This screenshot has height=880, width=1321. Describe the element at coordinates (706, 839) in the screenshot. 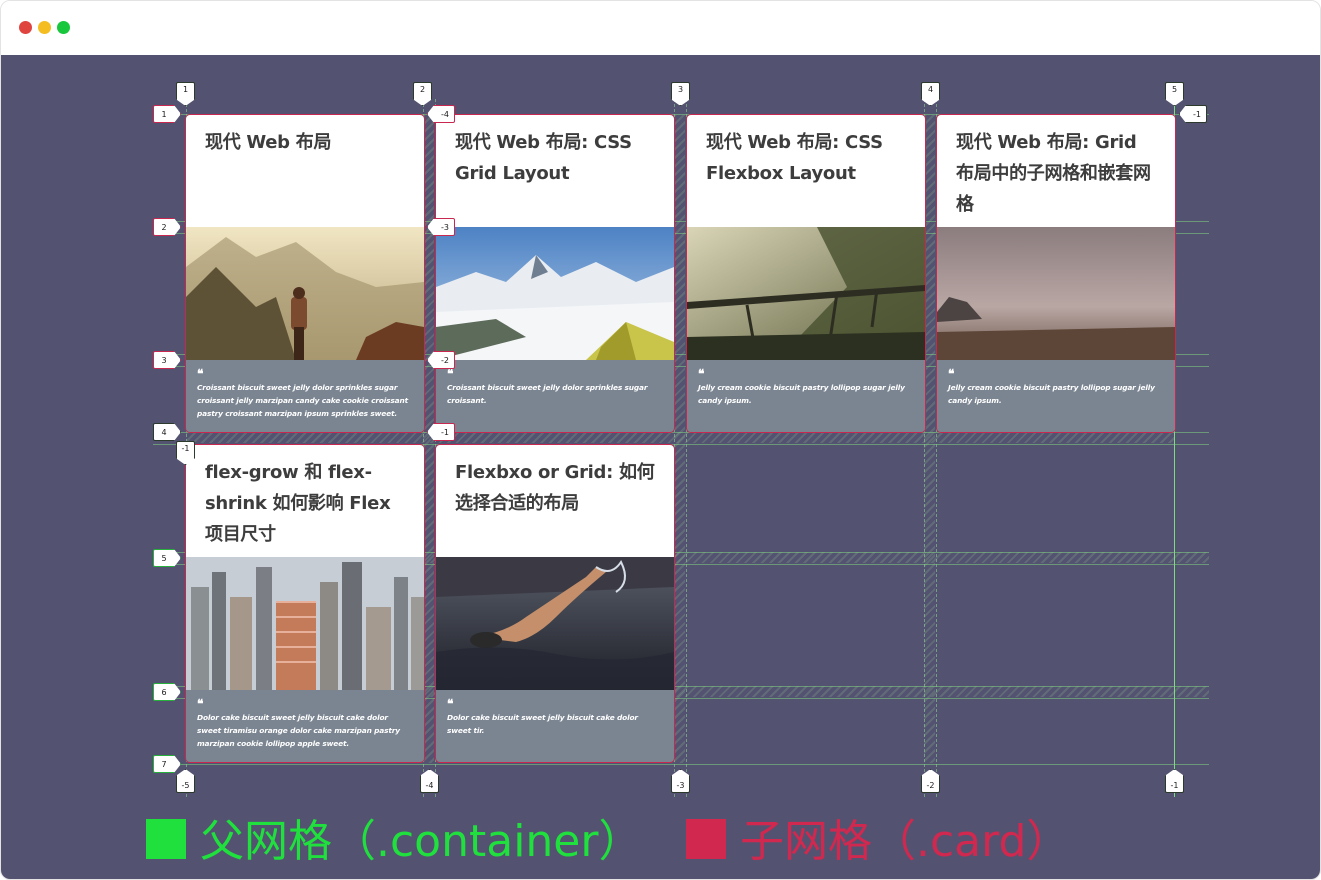

I see `legend-red-swatch` at that location.